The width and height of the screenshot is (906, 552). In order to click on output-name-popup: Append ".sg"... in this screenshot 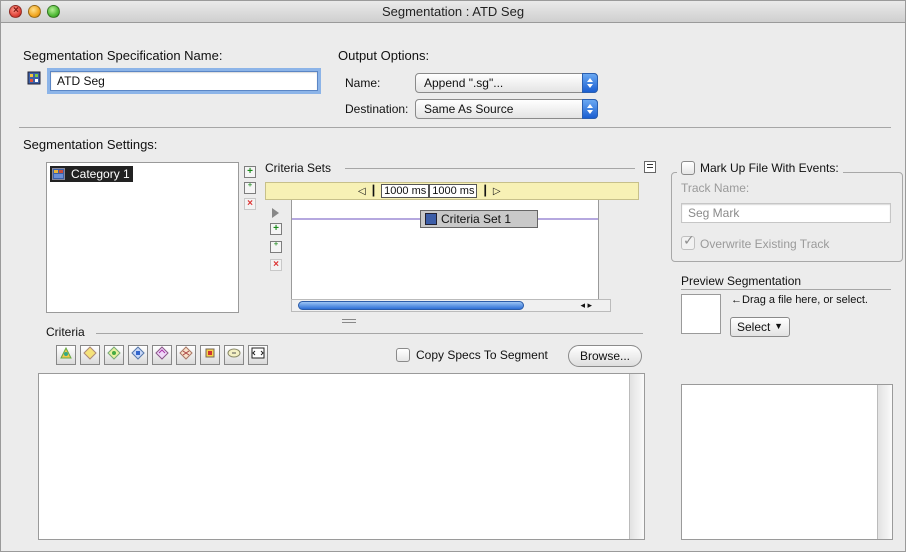, I will do `click(506, 83)`.